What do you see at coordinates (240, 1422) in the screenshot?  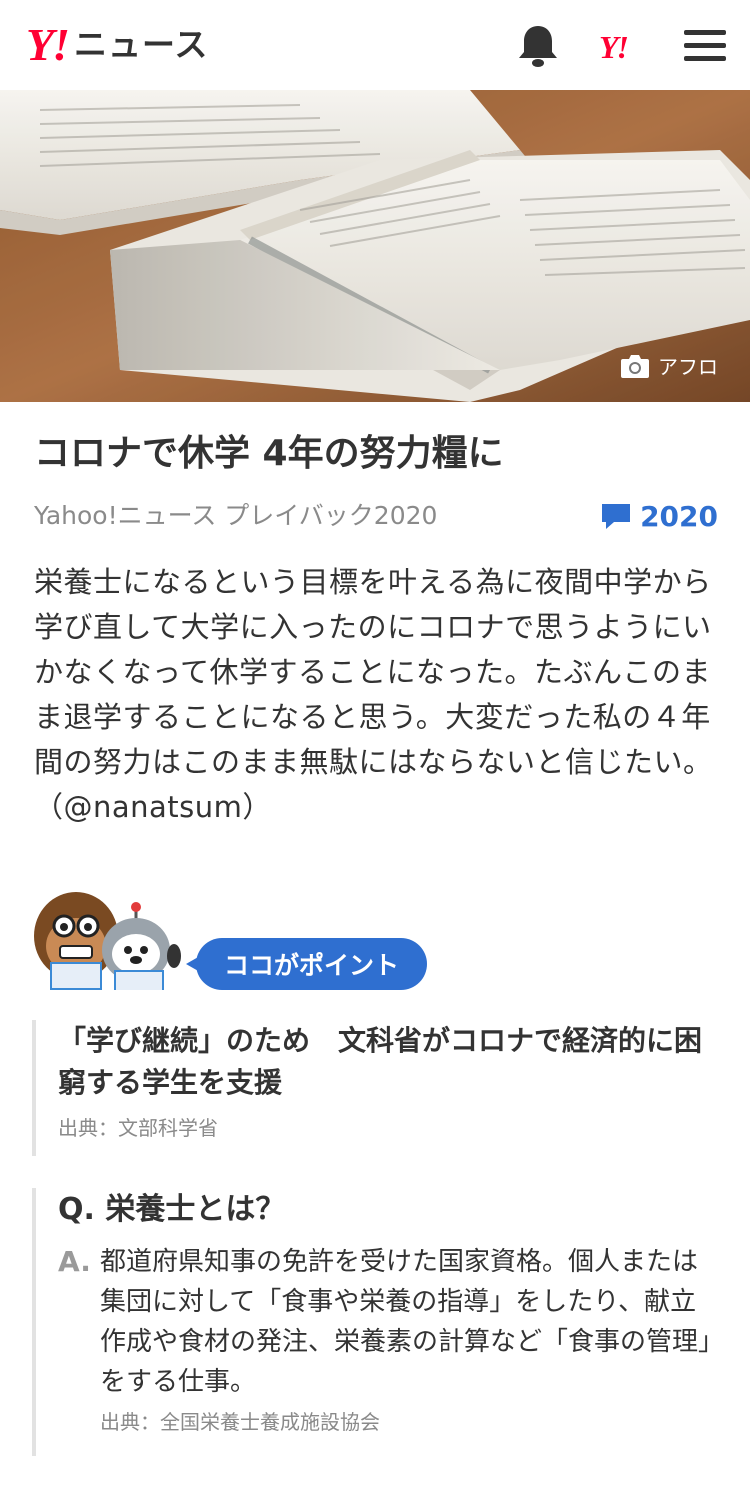 I see `qa-source: 出典：全国栄養士養成施設協会` at bounding box center [240, 1422].